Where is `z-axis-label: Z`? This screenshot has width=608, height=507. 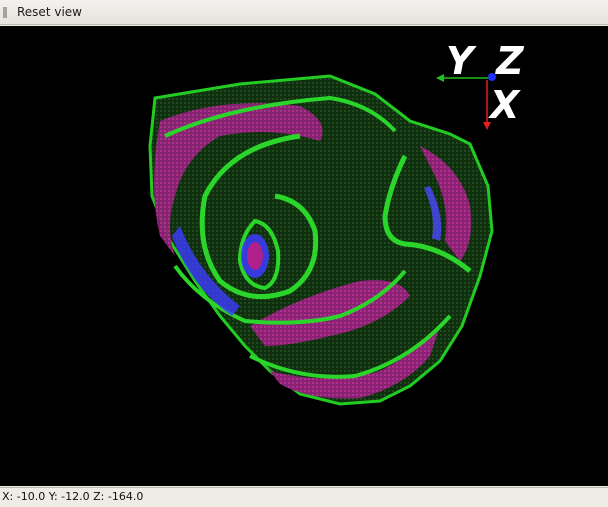 z-axis-label: Z is located at coordinates (510, 61).